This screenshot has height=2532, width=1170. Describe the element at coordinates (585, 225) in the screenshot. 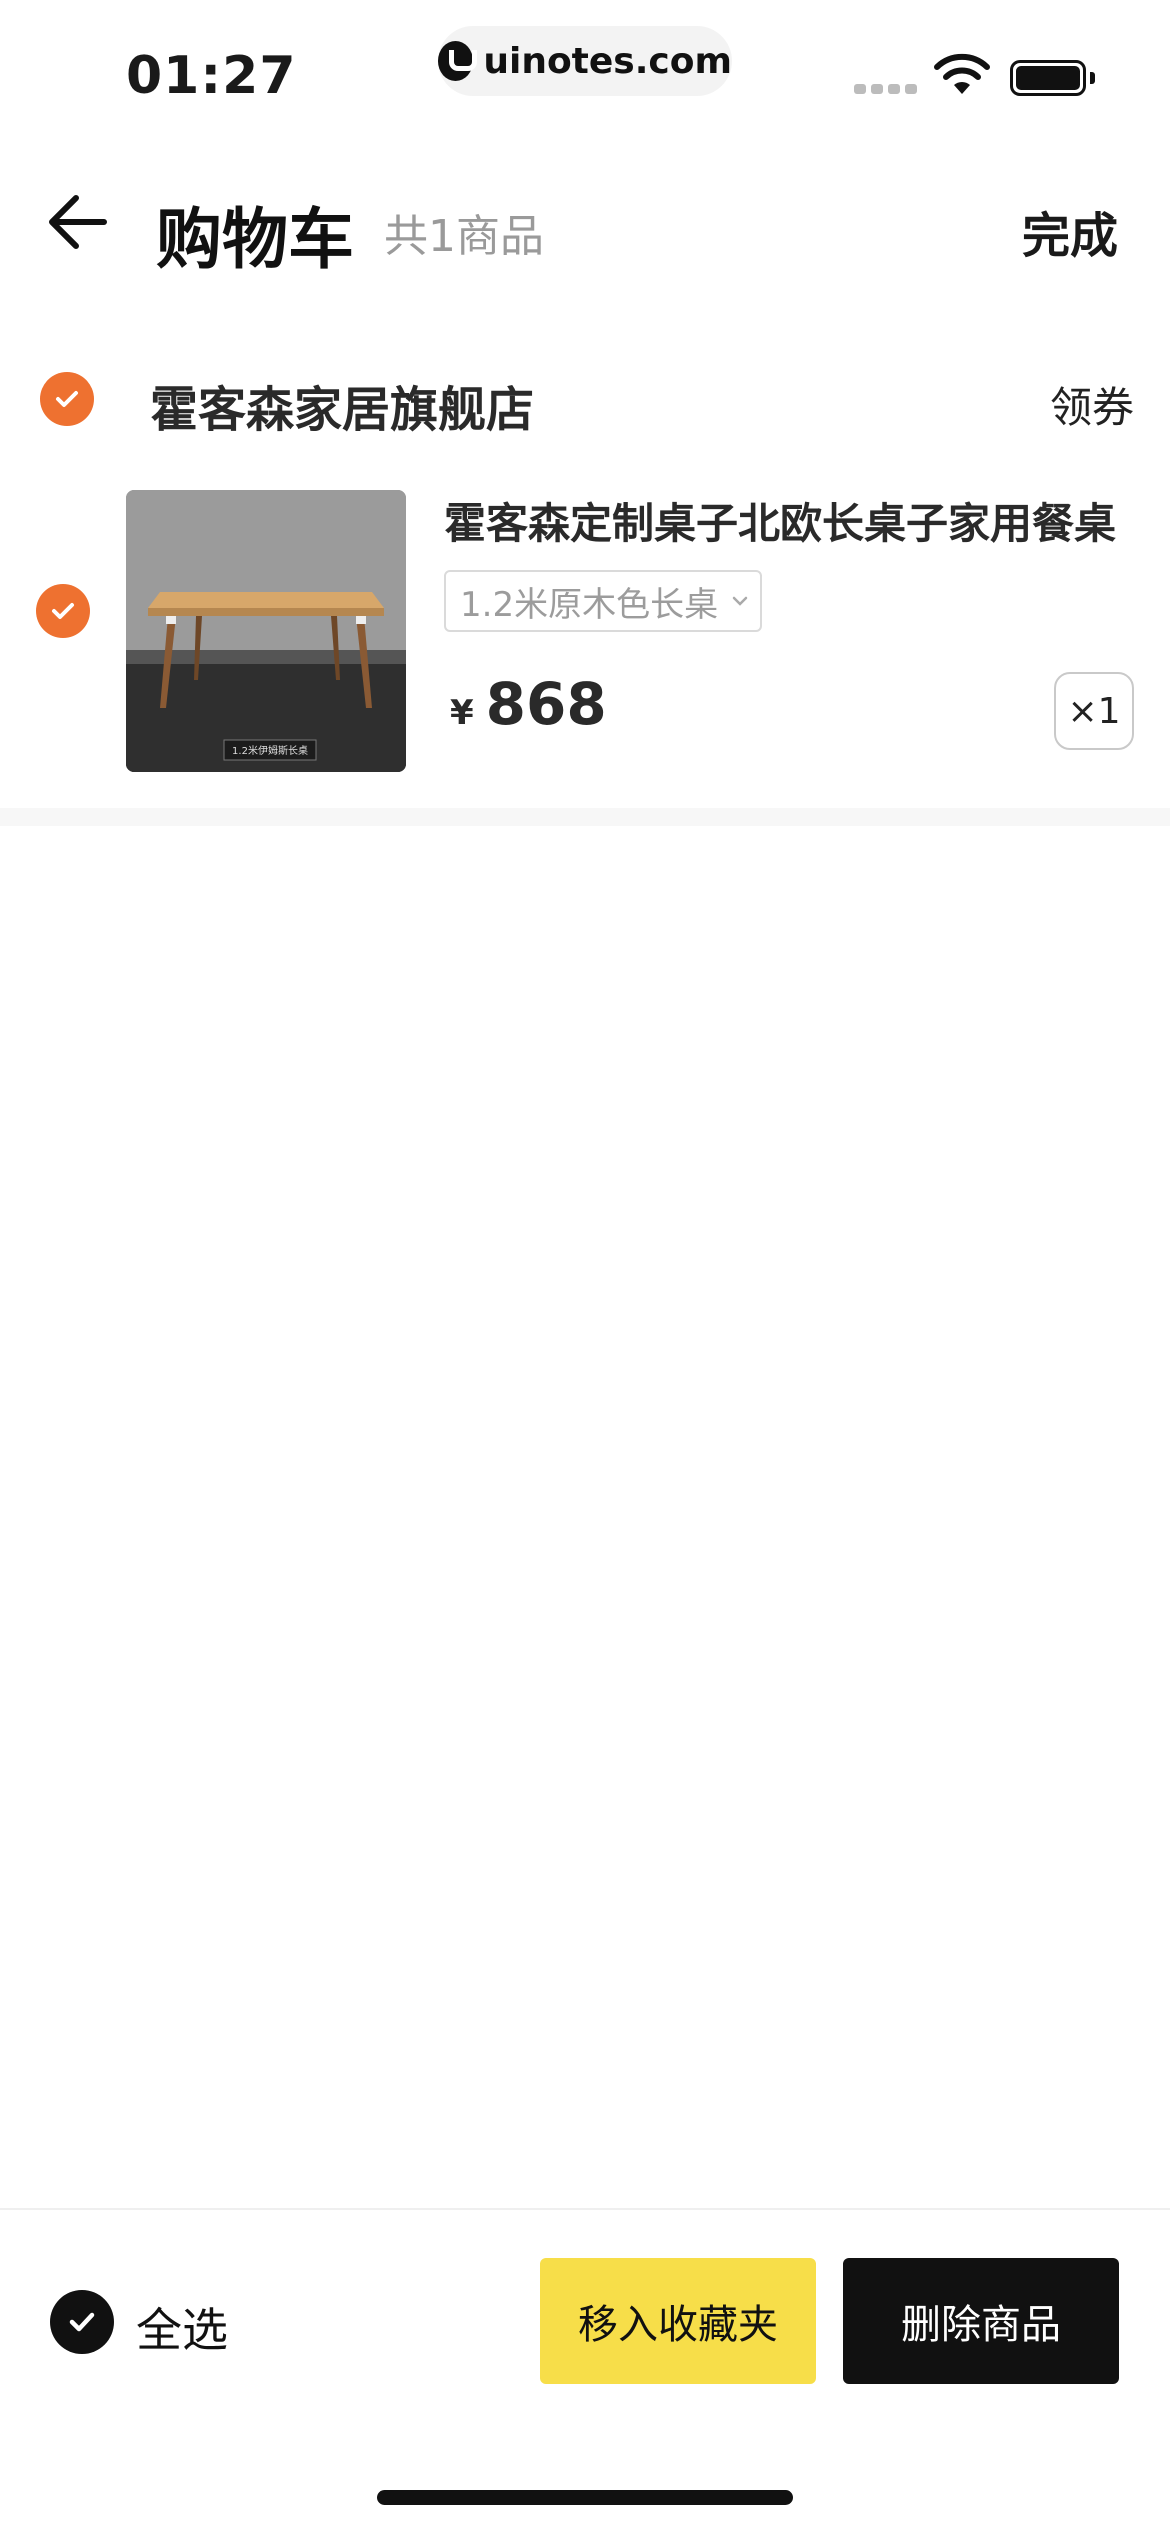

I see `nav-header: 购物车 共1商品 完成` at that location.